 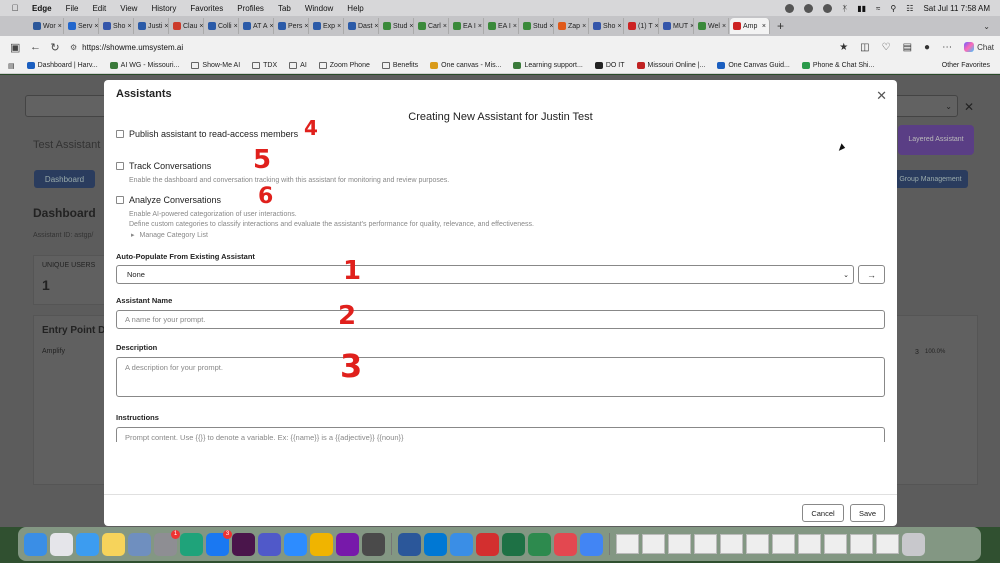 I want to click on auto-populate-go-button: →, so click(x=871, y=274).